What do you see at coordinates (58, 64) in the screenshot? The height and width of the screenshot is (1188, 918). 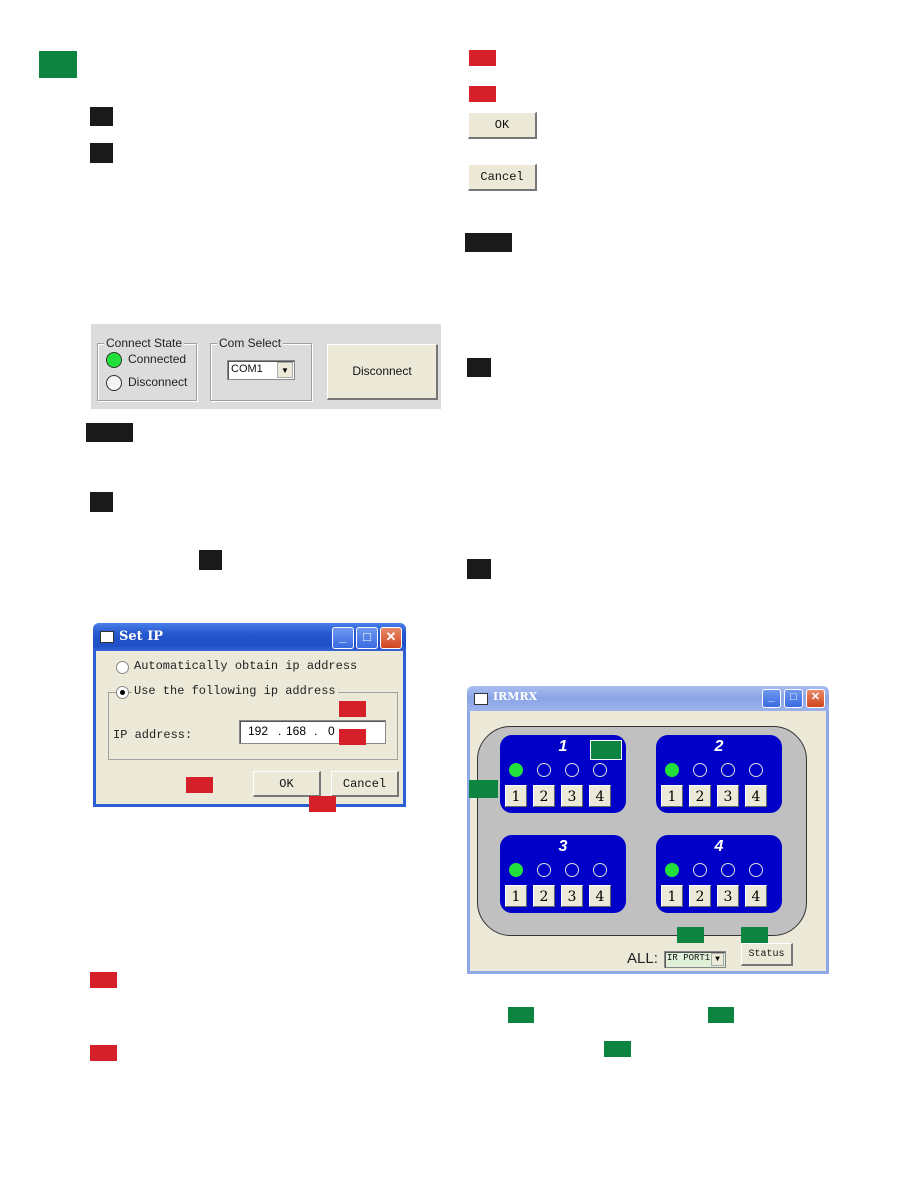 I see `section-marker-green` at bounding box center [58, 64].